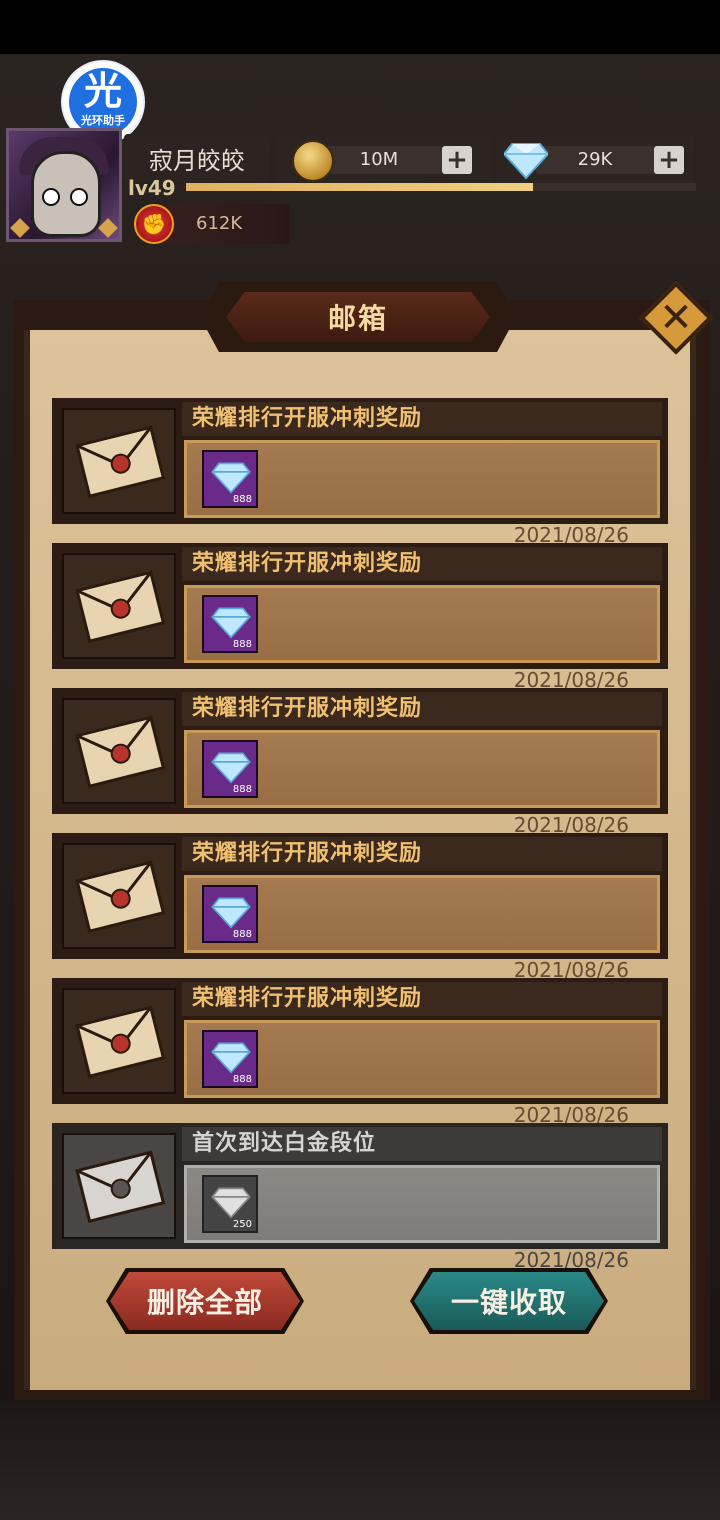 This screenshot has height=1520, width=720. What do you see at coordinates (219, 223) in the screenshot?
I see `combat-power-value: 612K` at bounding box center [219, 223].